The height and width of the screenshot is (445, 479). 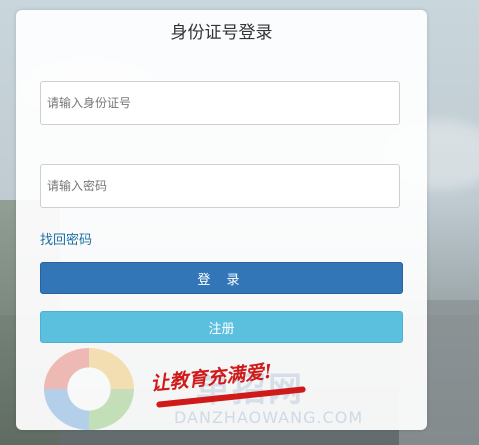 I want to click on page-title: 身份证号登录, so click(x=221, y=33).